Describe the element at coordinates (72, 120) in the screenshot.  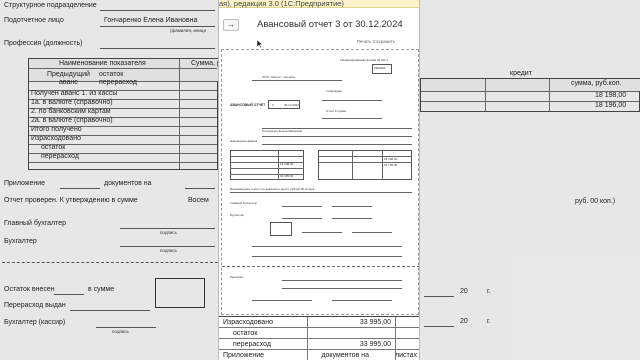
I see `bg-table-row: 2а. в валюте (справочно)` at that location.